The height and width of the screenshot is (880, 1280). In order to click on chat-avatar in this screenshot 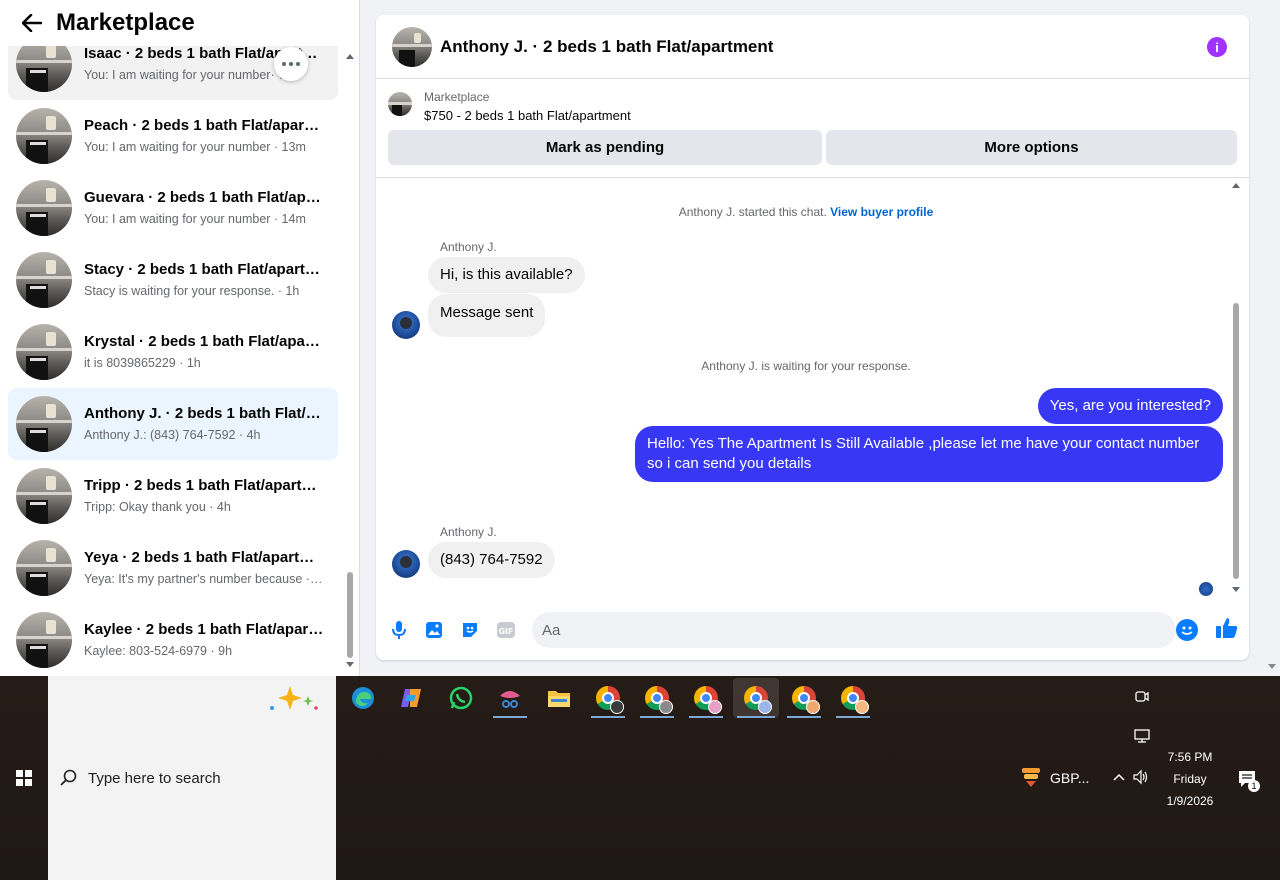, I will do `click(412, 46)`.